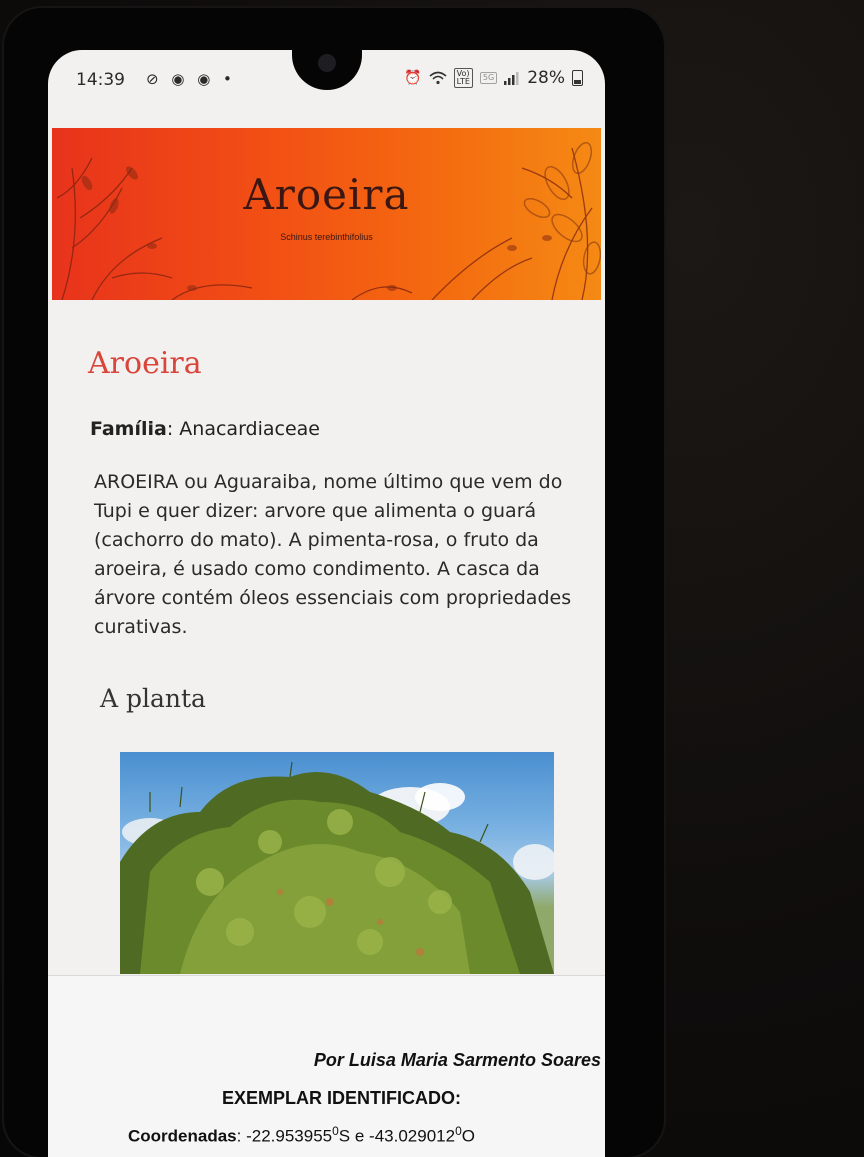 The width and height of the screenshot is (864, 1157). I want to click on status-time: 14:39, so click(100, 80).